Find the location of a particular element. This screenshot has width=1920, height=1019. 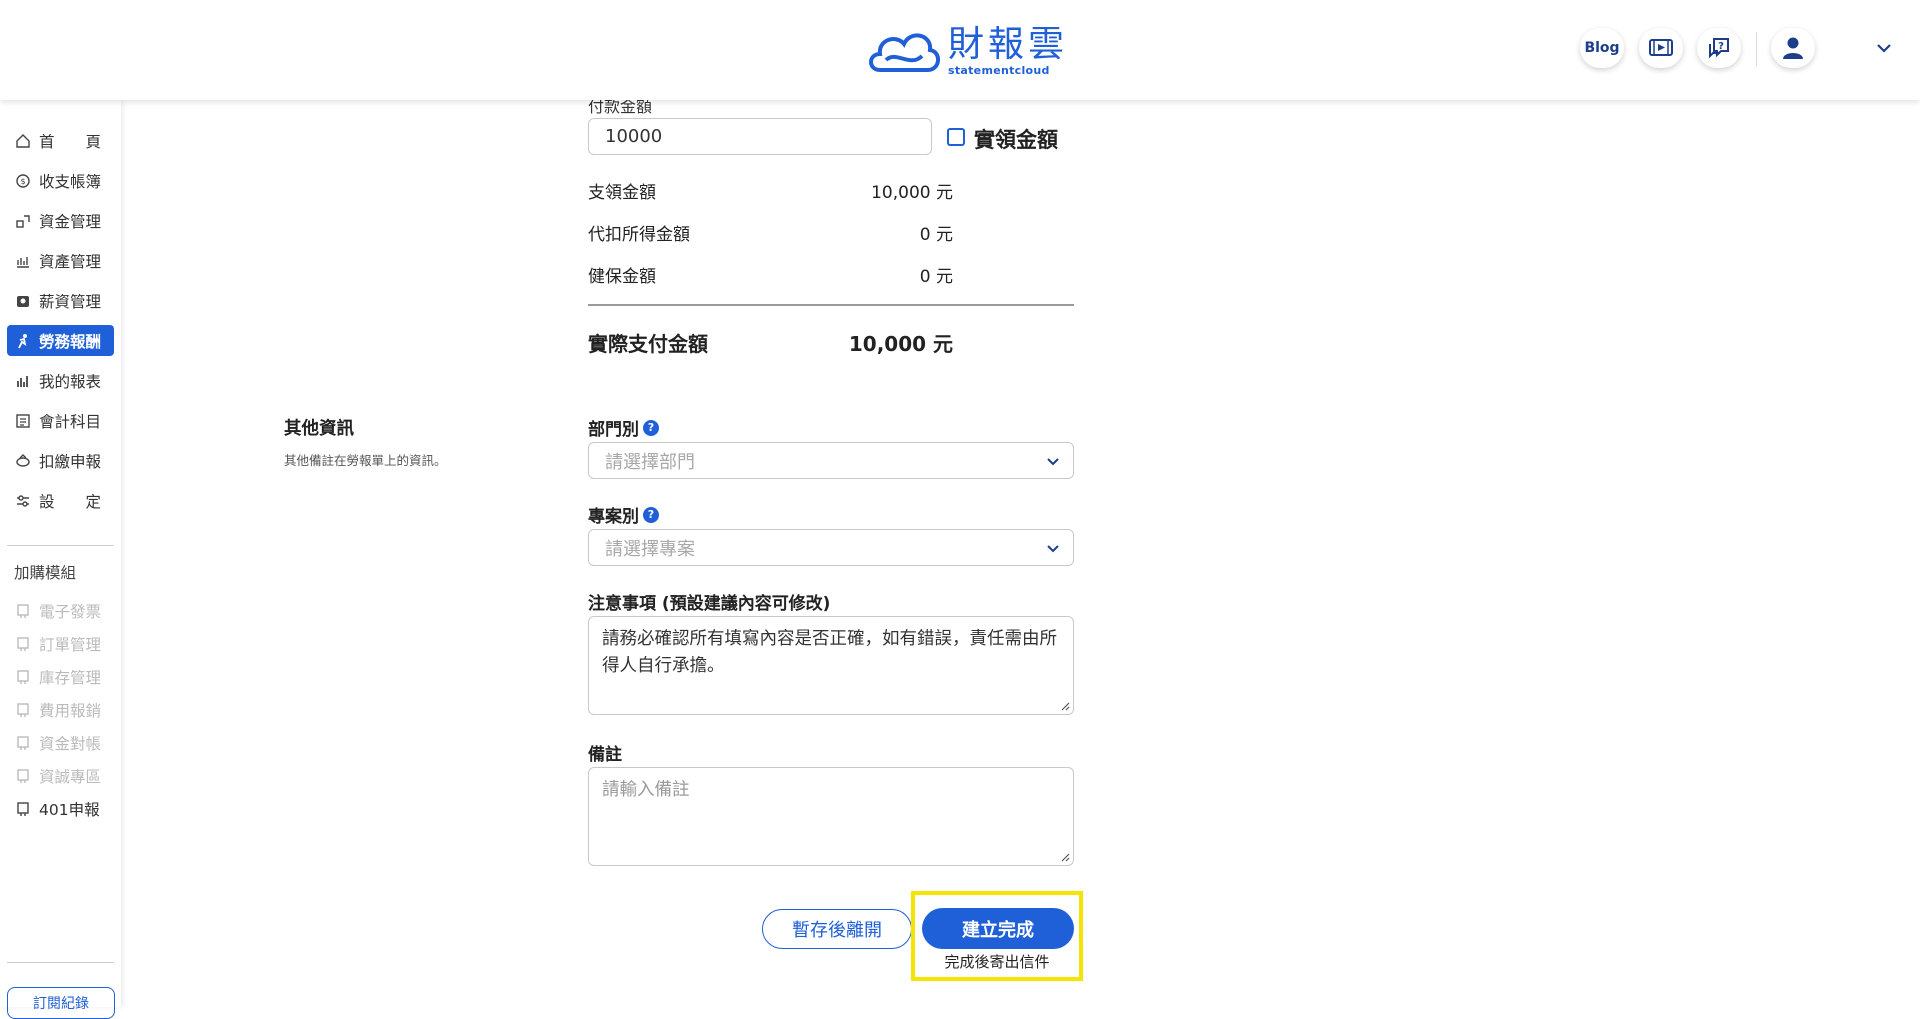

settings-icon is located at coordinates (23, 501).